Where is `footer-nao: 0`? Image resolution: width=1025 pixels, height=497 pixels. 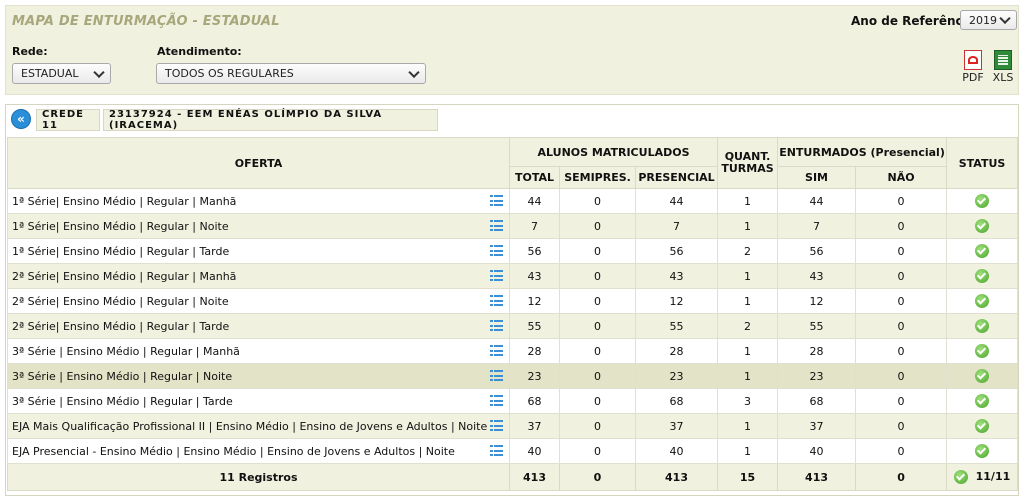
footer-nao: 0 is located at coordinates (901, 477).